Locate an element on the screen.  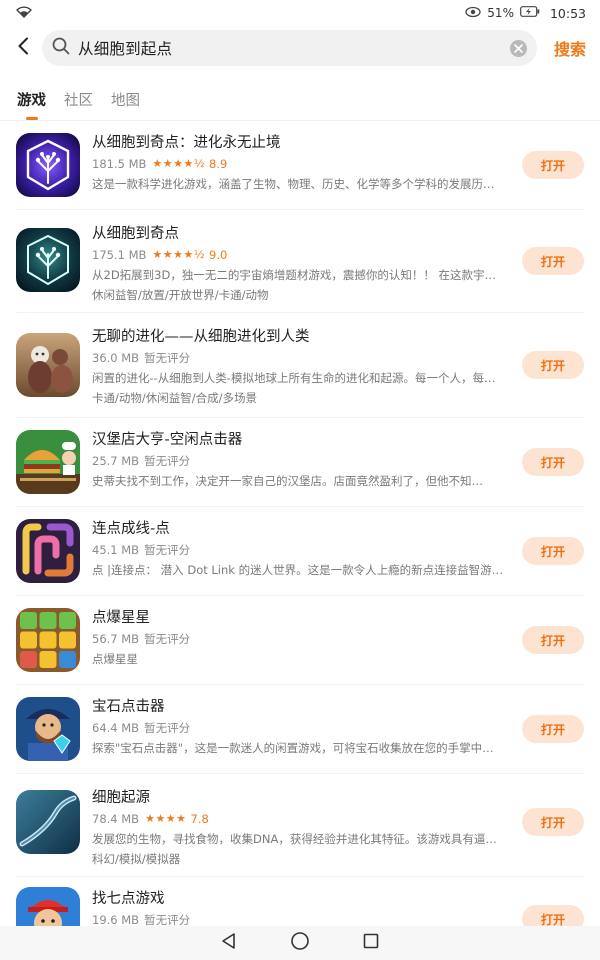
close-icon is located at coordinates (518, 48).